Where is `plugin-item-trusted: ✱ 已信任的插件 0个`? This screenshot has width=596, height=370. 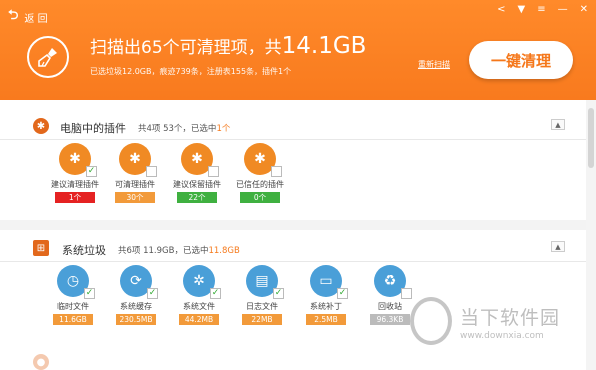 plugin-item-trusted: ✱ 已信任的插件 0个 is located at coordinates (260, 173).